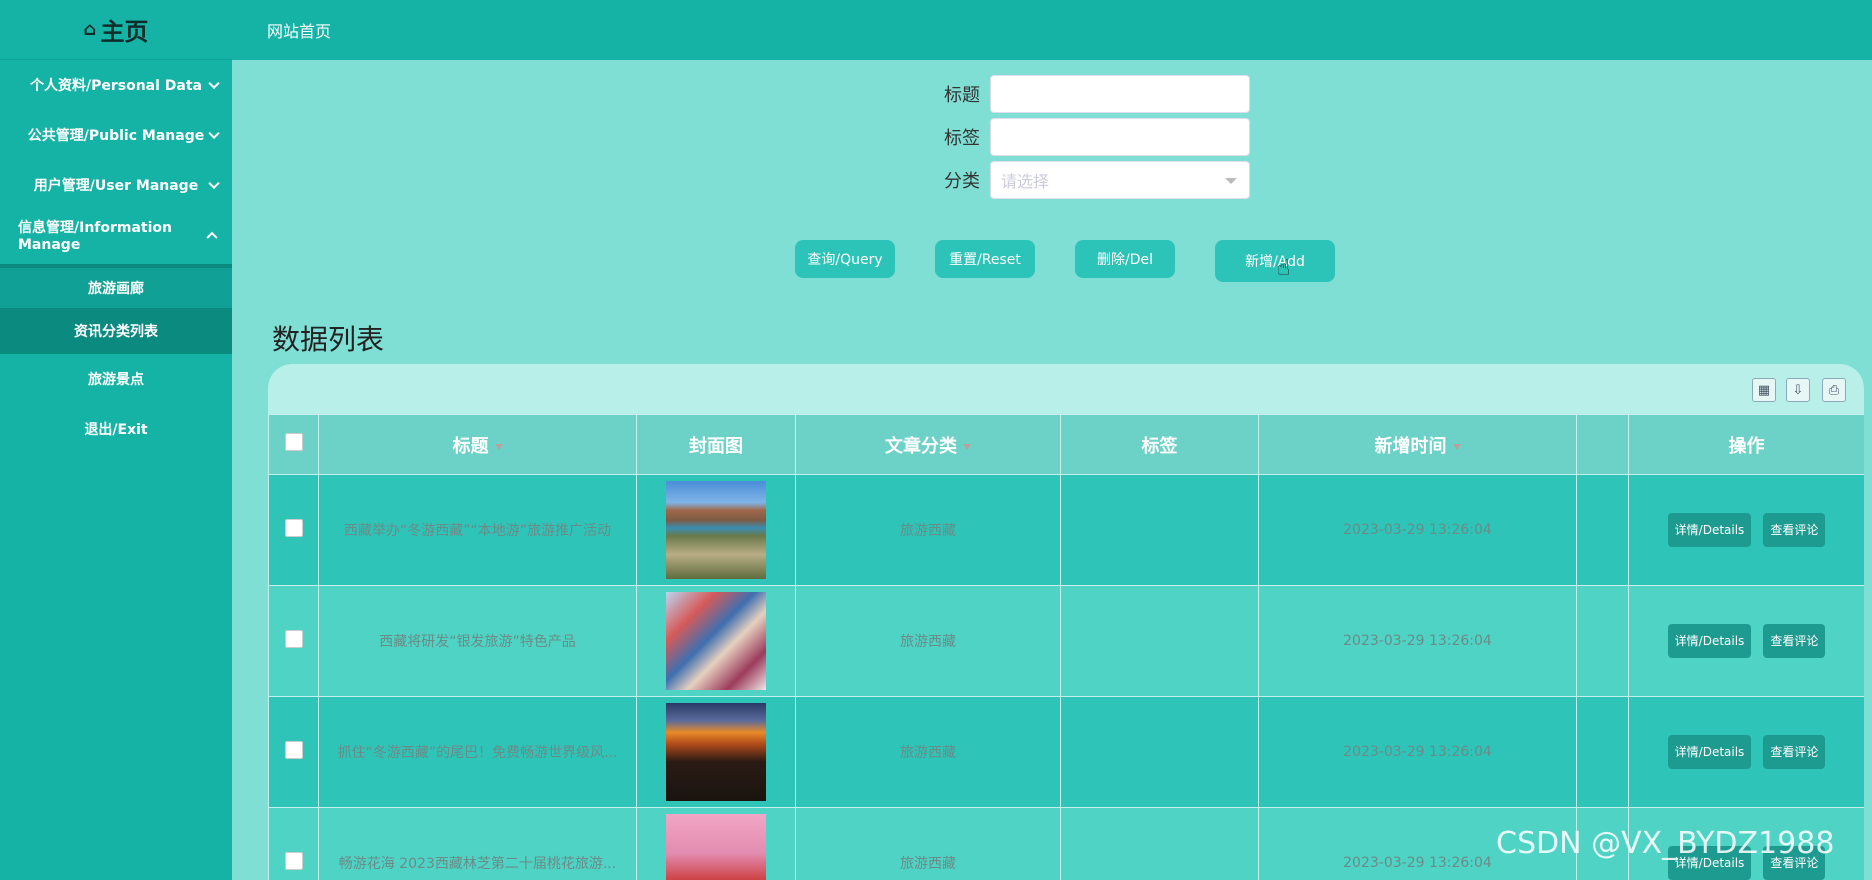 Image resolution: width=1872 pixels, height=880 pixels. Describe the element at coordinates (1120, 137) in the screenshot. I see `tag-input` at that location.